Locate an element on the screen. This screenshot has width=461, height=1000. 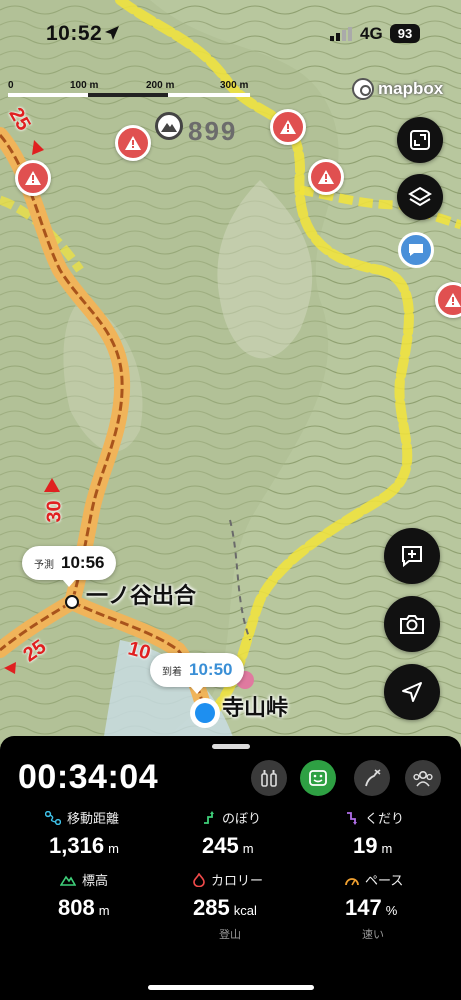
place-name: 一ノ谷出合 is located at coordinates (141, 595).